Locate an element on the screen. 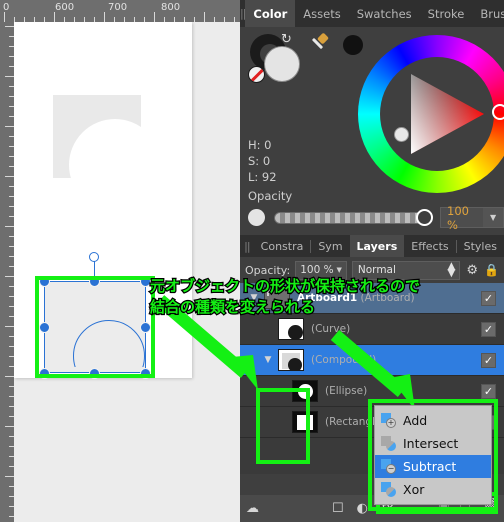  opacity-color-knob is located at coordinates (256, 217).